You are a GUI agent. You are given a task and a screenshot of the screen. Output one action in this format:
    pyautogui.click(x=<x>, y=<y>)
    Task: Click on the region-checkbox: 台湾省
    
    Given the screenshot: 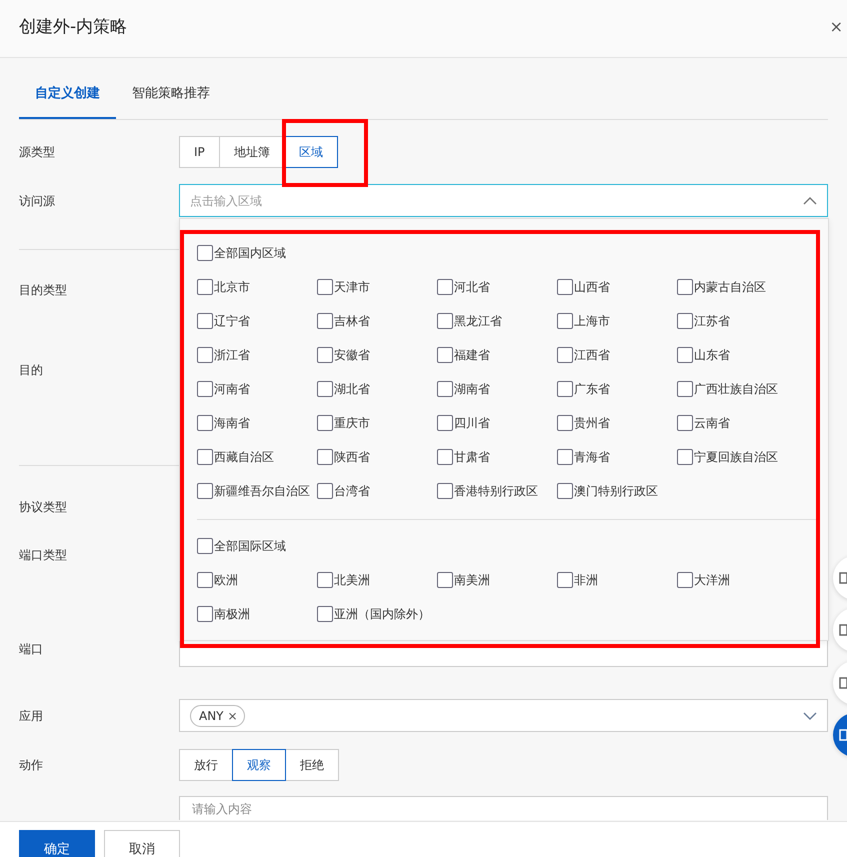 What is the action you would take?
    pyautogui.click(x=377, y=491)
    